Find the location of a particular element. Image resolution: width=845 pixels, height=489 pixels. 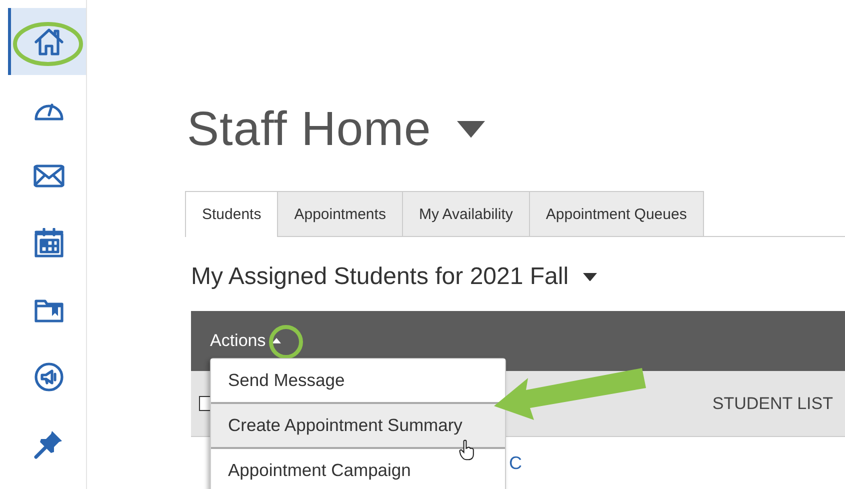

folder-icon is located at coordinates (49, 309).